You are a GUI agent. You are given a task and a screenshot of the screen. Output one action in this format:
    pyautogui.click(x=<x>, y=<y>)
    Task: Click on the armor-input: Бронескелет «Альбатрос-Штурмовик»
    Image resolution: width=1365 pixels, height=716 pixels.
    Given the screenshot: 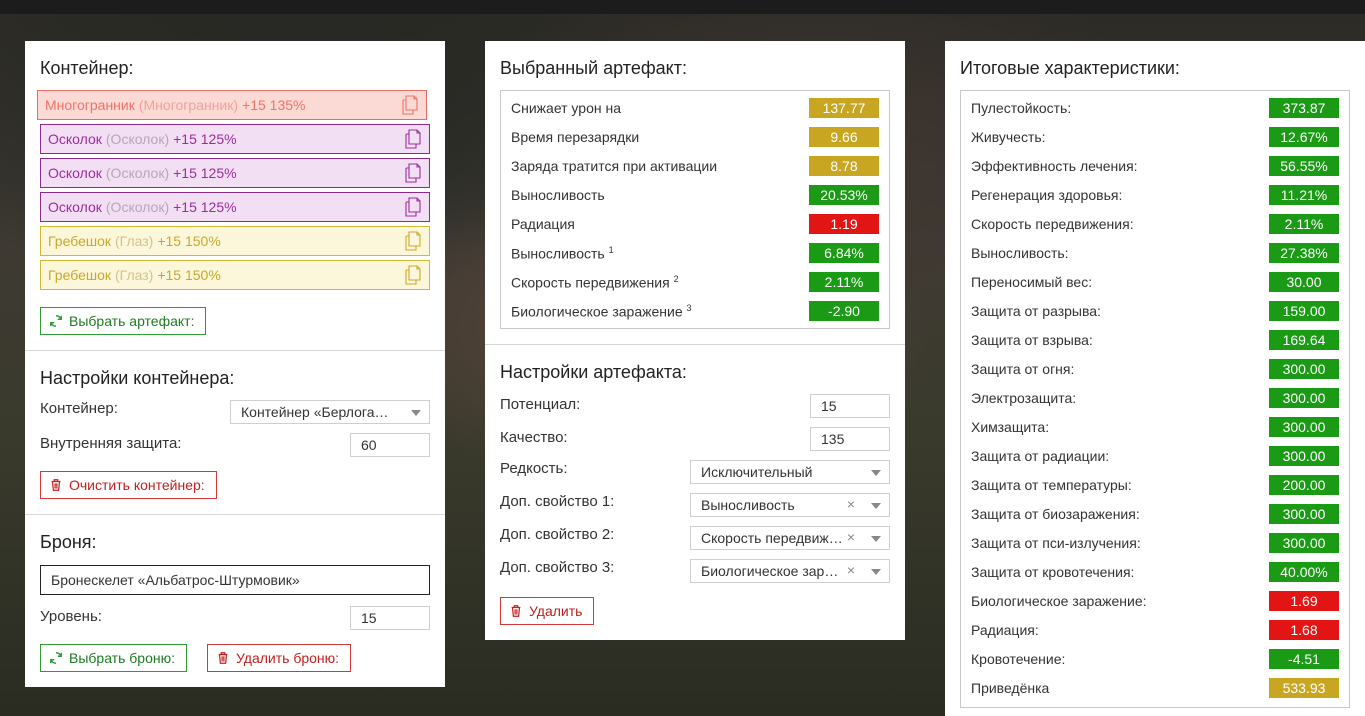 What is the action you would take?
    pyautogui.click(x=235, y=580)
    